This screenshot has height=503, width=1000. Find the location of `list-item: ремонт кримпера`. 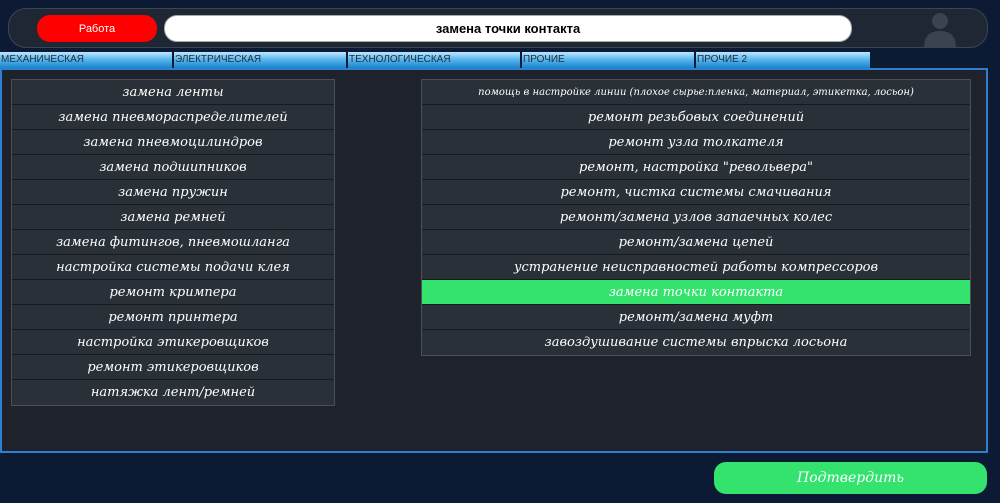

list-item: ремонт кримпера is located at coordinates (173, 292).